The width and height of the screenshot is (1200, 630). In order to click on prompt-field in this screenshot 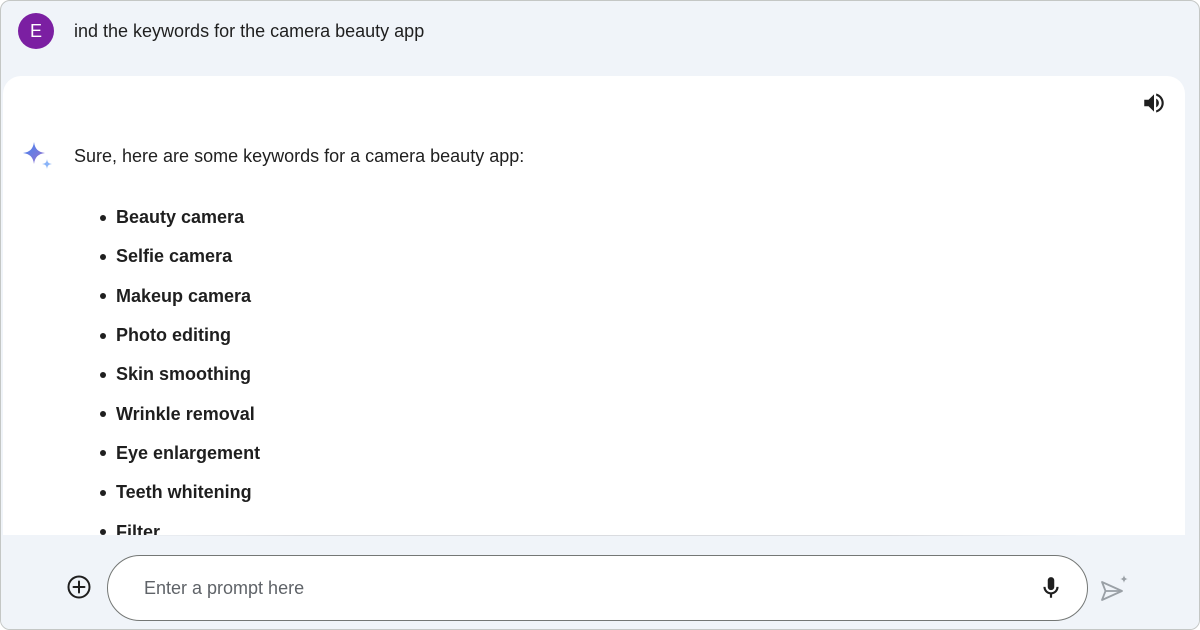, I will do `click(597, 588)`.